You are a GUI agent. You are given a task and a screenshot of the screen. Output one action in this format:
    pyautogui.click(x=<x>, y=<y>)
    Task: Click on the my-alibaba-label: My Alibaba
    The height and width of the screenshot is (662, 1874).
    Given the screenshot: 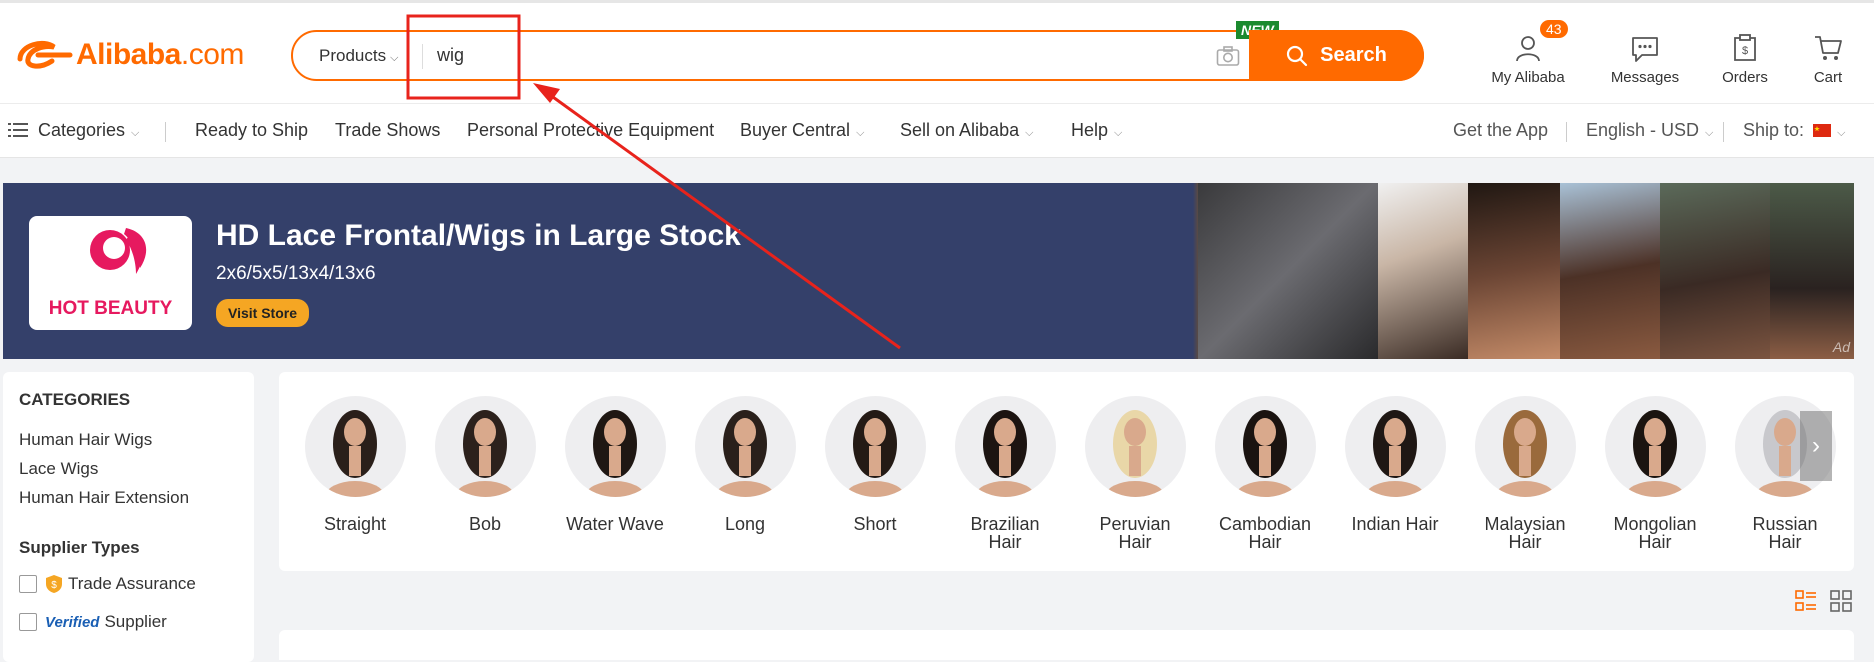 What is the action you would take?
    pyautogui.click(x=1528, y=77)
    